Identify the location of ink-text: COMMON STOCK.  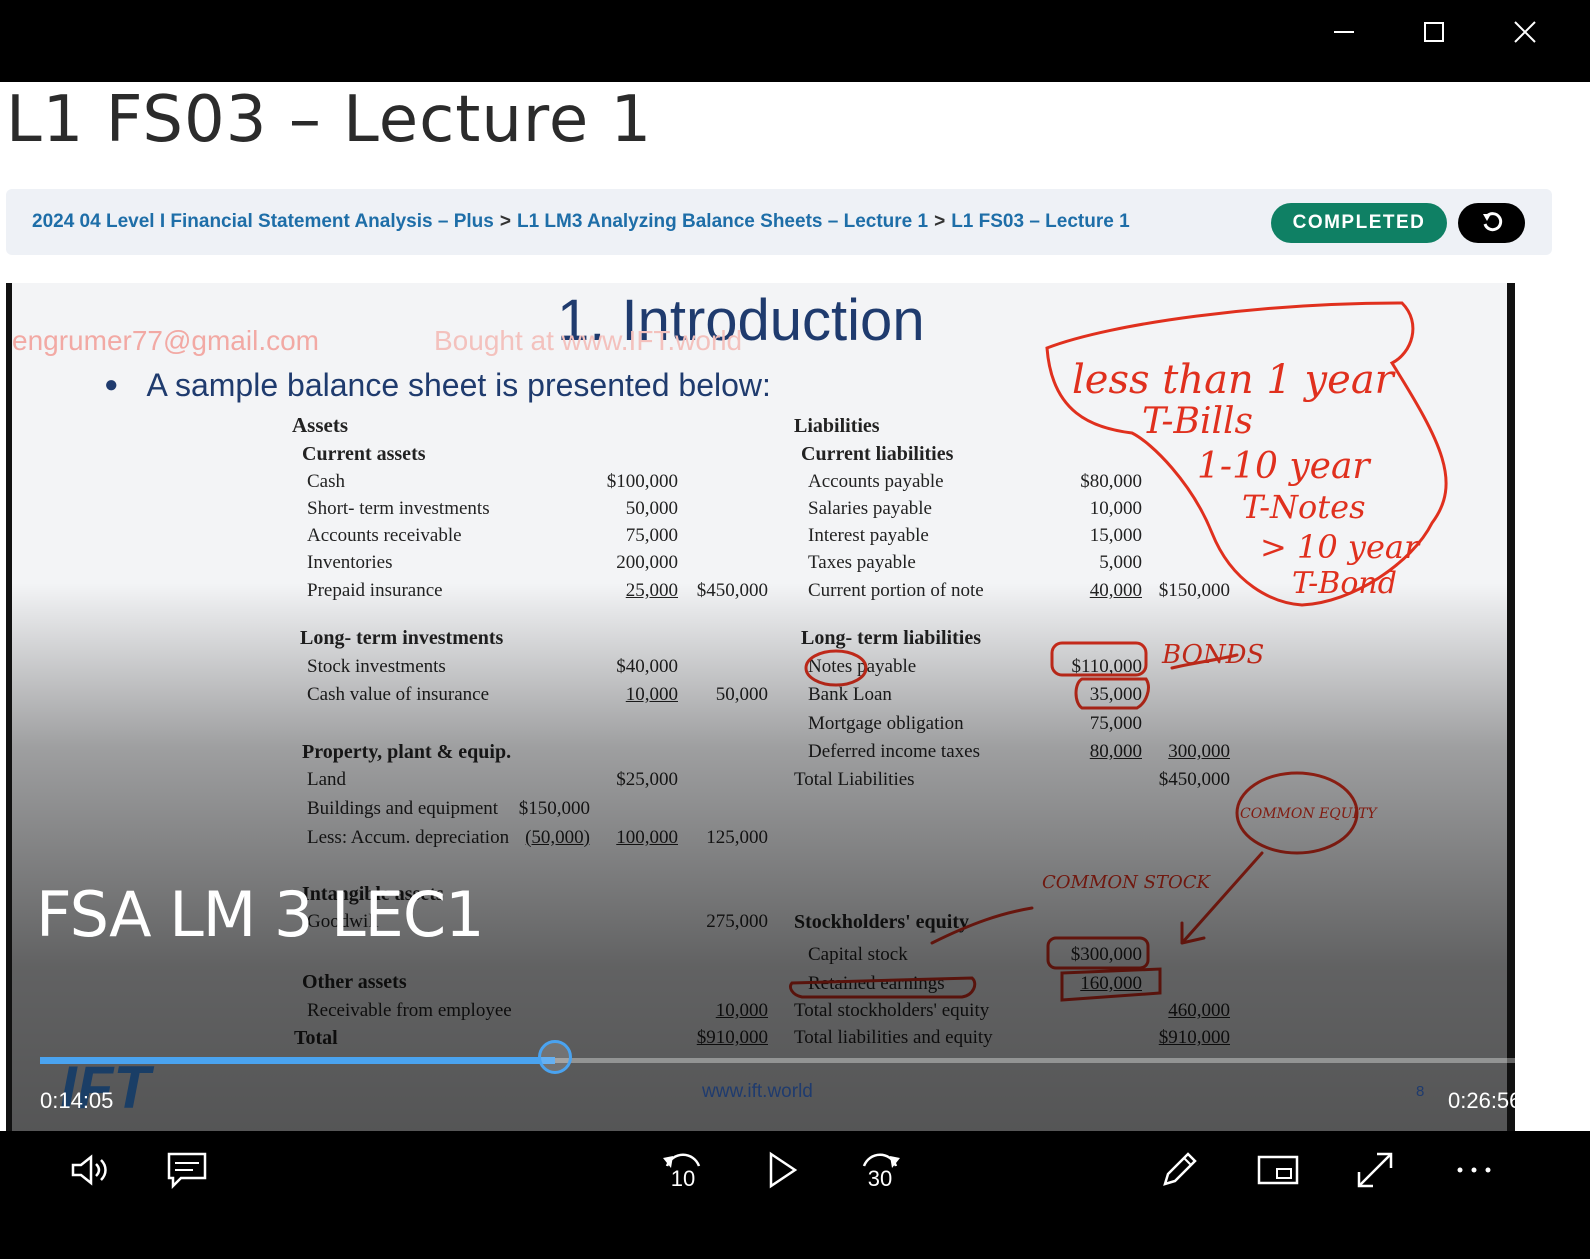
(1126, 882).